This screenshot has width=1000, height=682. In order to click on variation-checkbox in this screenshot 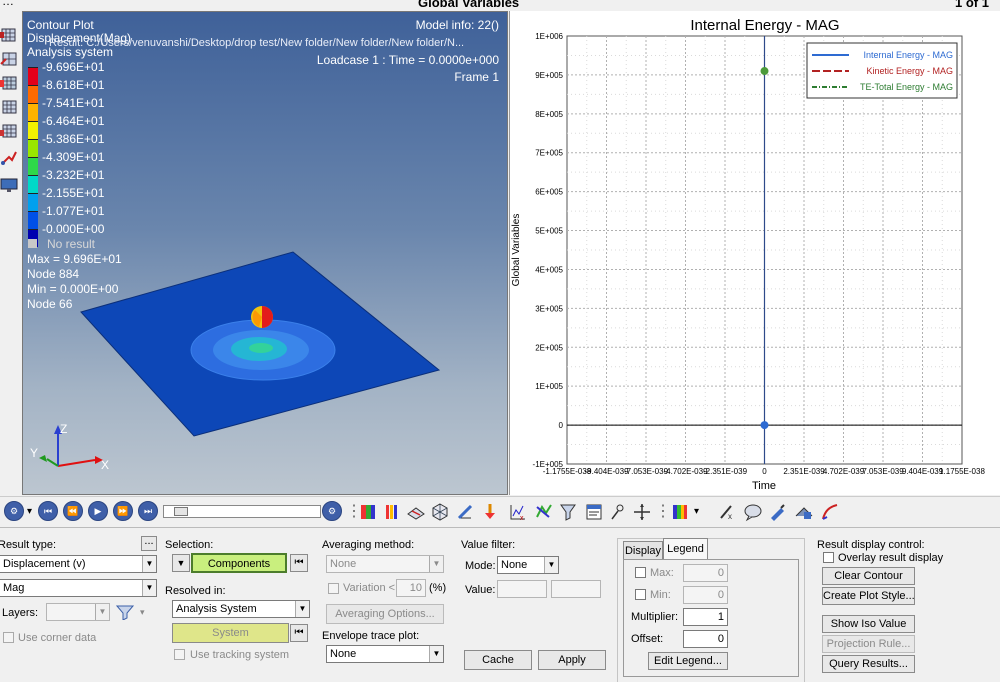, I will do `click(333, 588)`.